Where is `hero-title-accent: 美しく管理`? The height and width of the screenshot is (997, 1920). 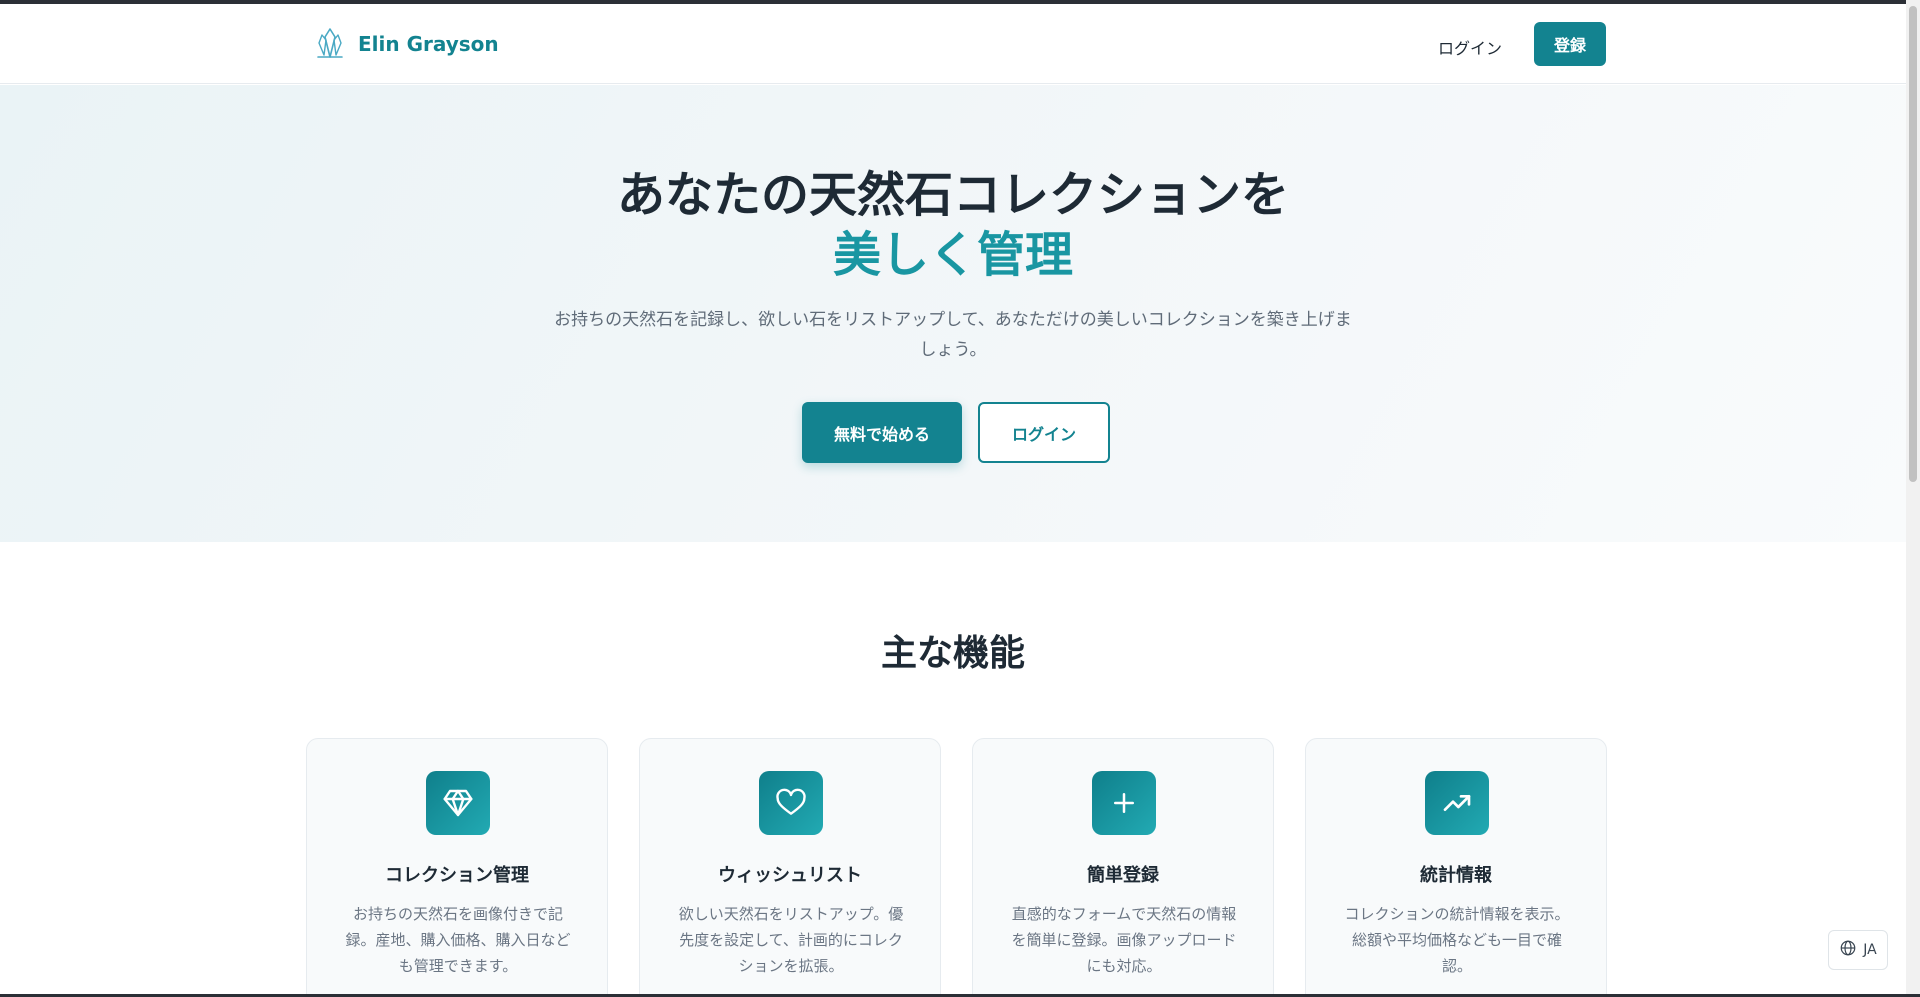
hero-title-accent: 美しく管理 is located at coordinates (952, 255).